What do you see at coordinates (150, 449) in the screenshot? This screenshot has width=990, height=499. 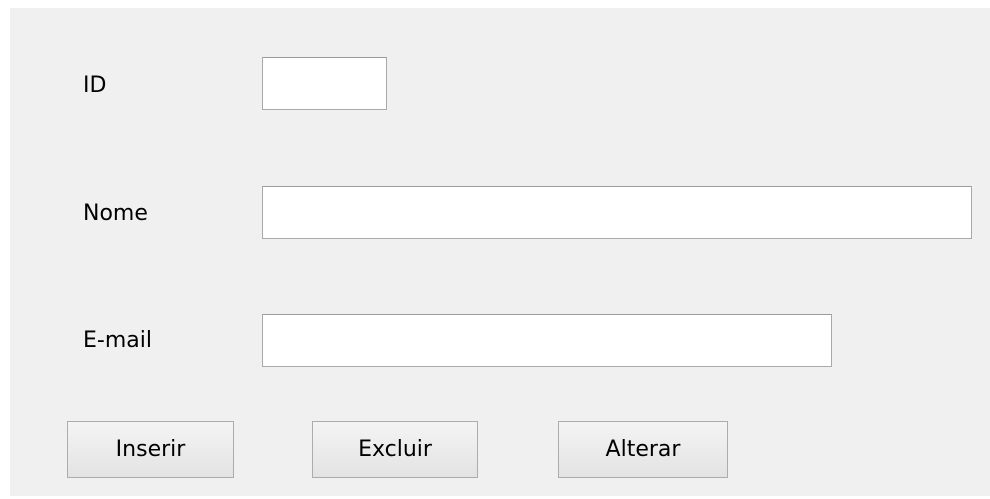 I see `inserir-button: Inserir` at bounding box center [150, 449].